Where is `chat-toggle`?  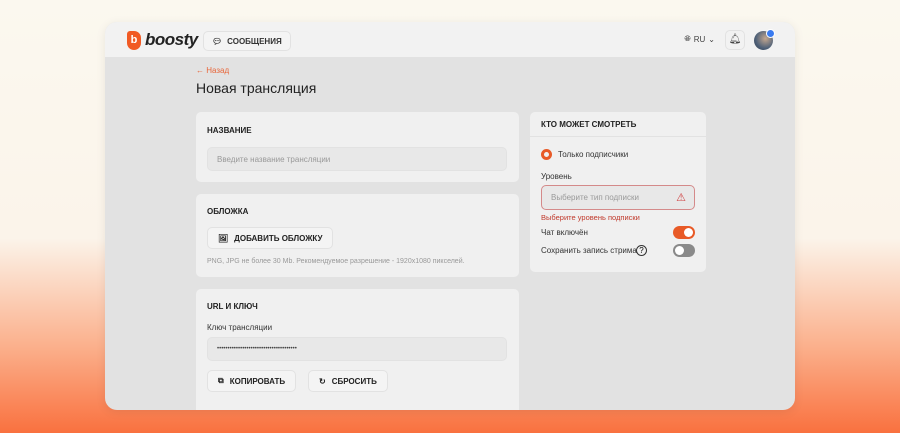 chat-toggle is located at coordinates (684, 232).